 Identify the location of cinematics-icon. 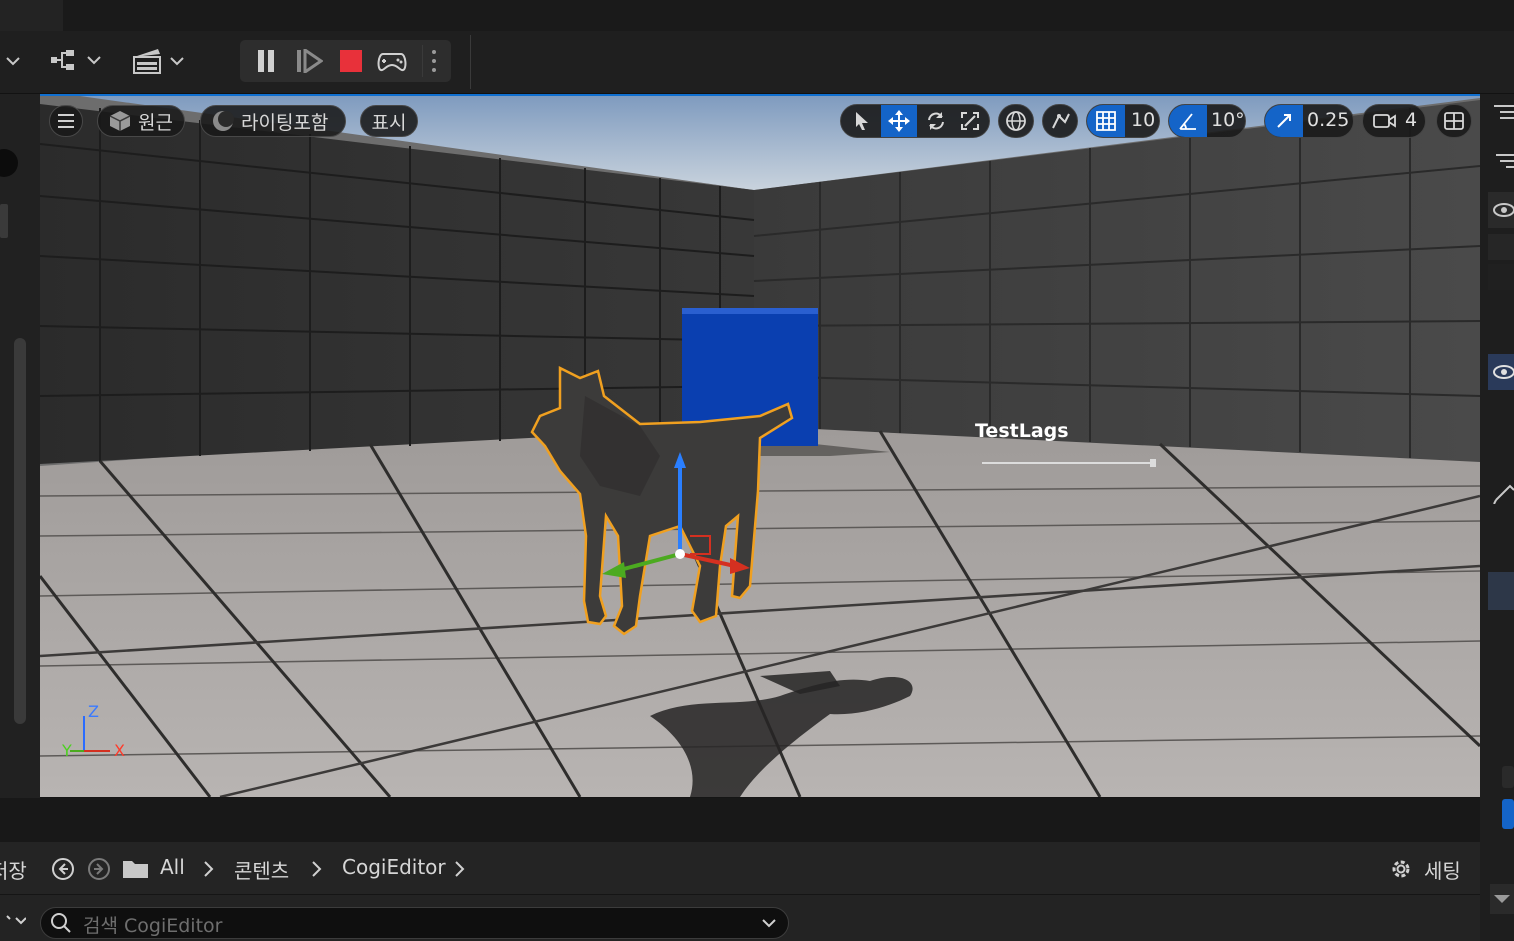
(158, 61).